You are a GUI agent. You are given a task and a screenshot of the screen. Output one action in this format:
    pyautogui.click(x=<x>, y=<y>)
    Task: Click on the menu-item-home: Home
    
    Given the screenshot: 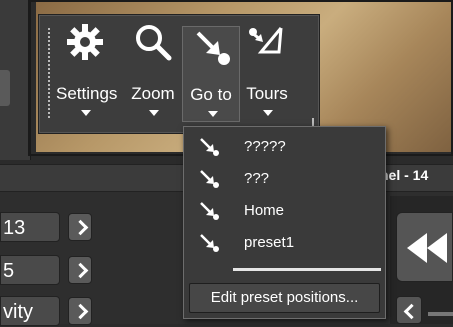 What is the action you would take?
    pyautogui.click(x=284, y=211)
    